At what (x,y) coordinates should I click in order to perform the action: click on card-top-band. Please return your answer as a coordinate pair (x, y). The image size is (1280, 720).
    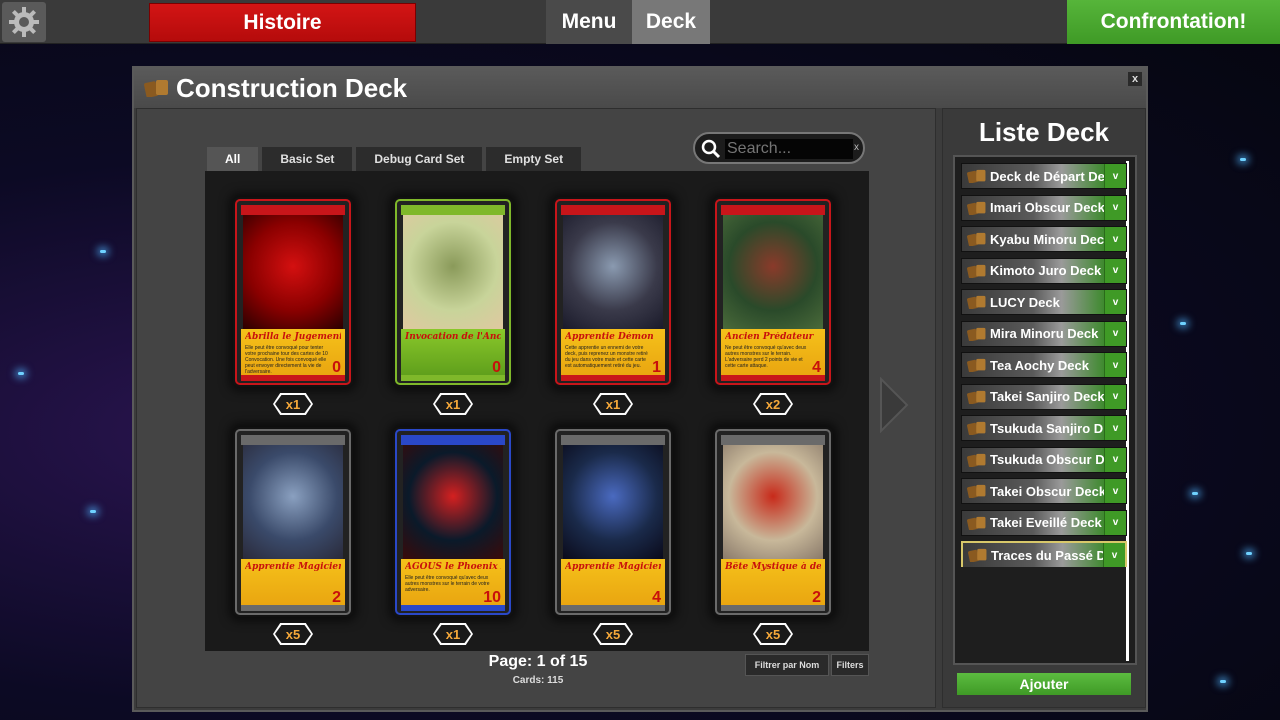
    Looking at the image, I should click on (453, 210).